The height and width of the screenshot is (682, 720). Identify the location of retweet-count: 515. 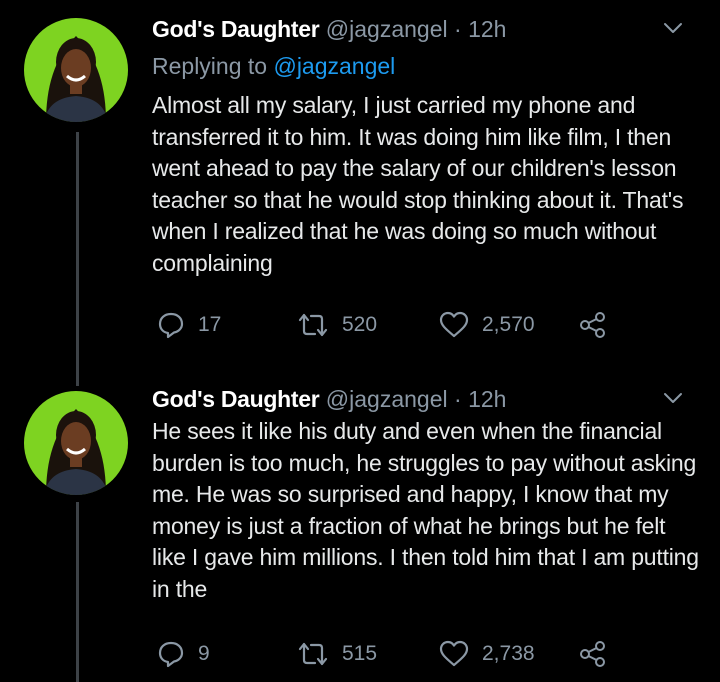
(360, 653).